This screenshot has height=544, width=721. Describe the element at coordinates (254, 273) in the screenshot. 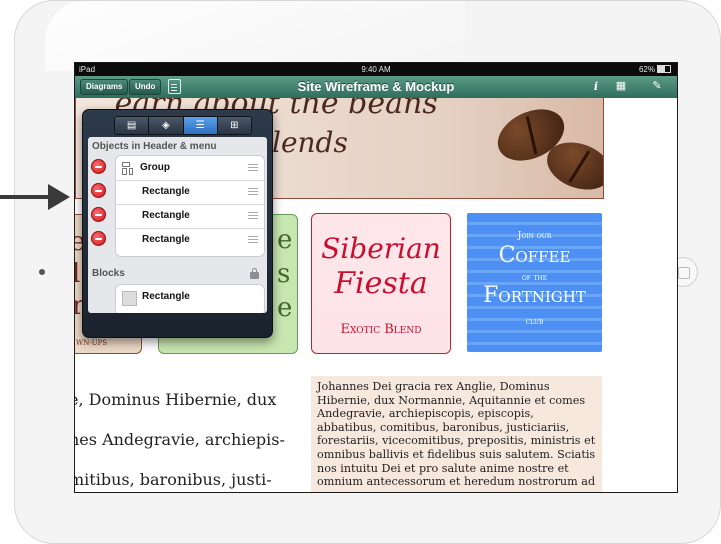

I see `lock-icon` at that location.